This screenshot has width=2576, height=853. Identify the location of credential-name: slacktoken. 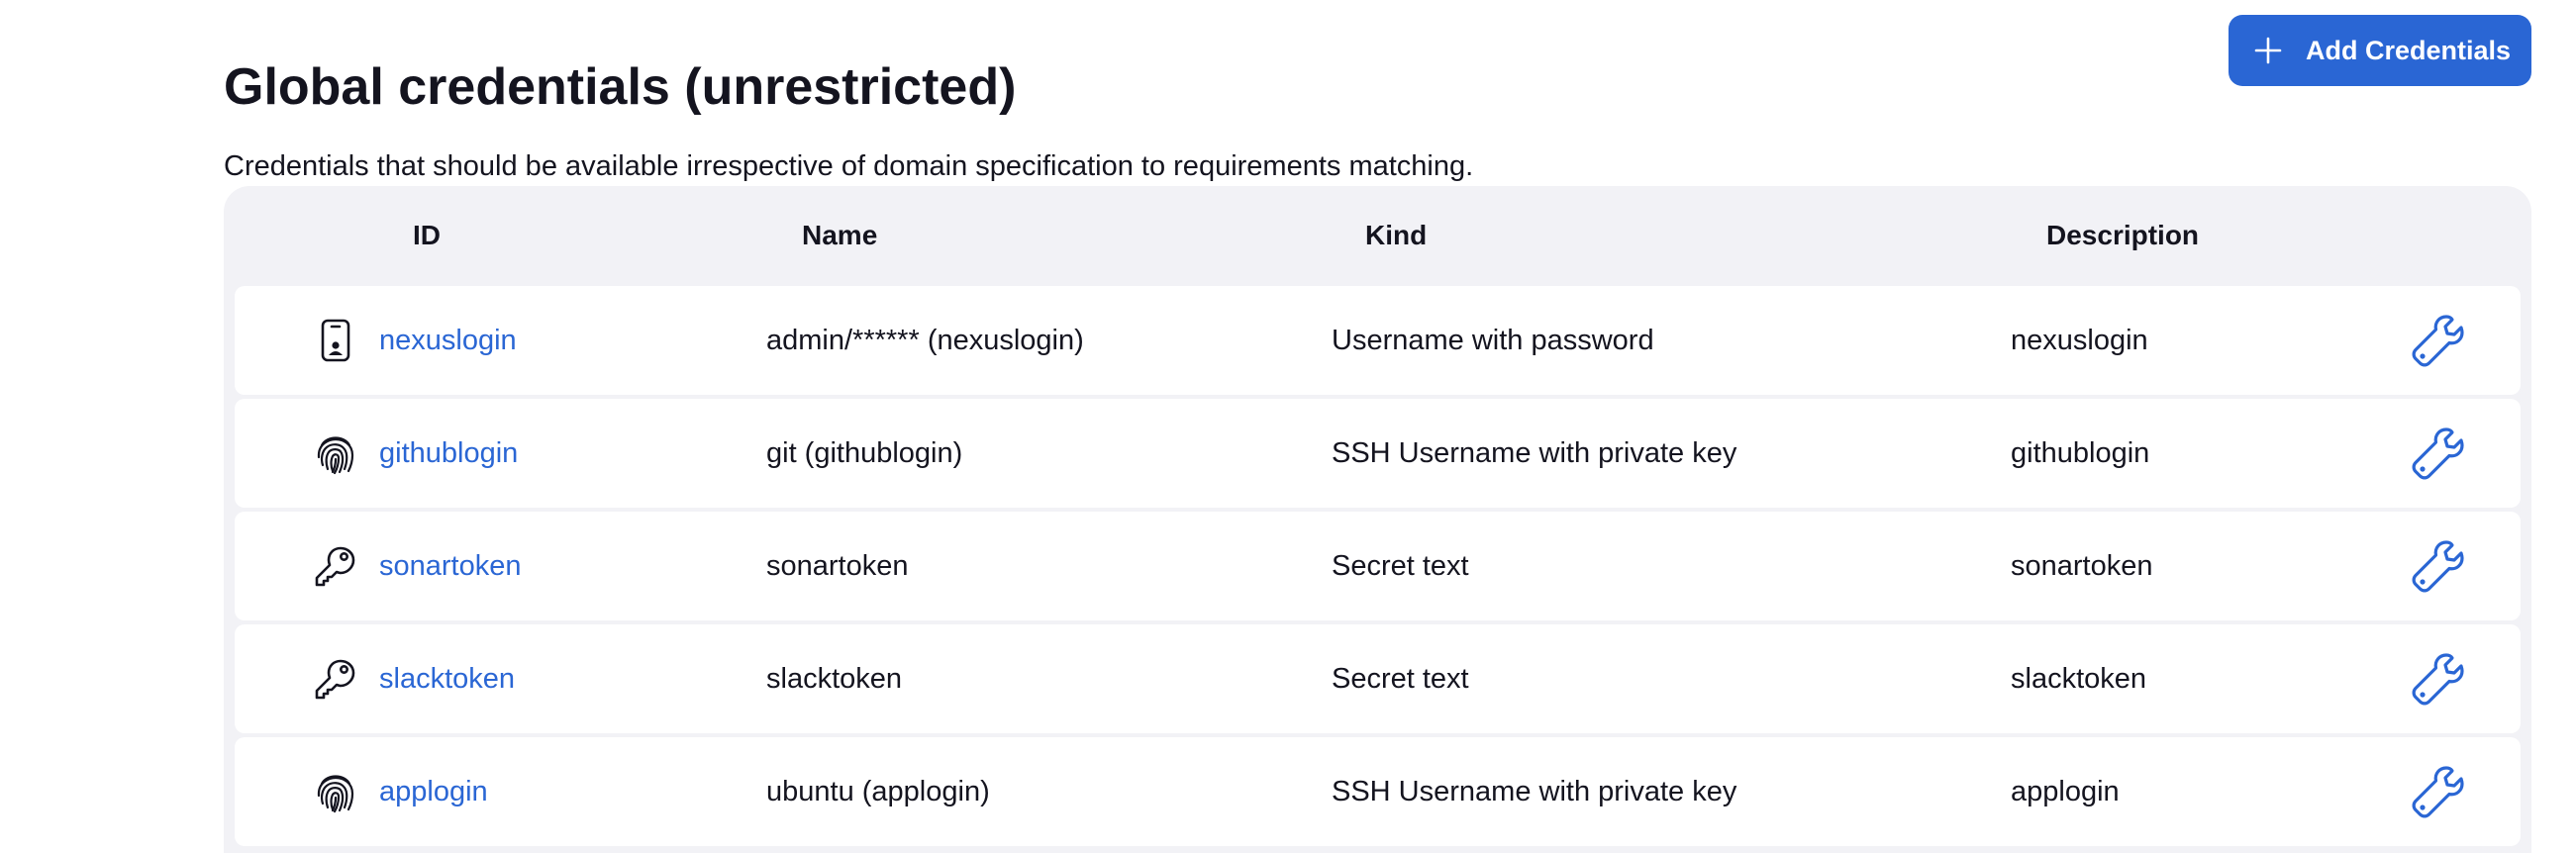
(834, 679).